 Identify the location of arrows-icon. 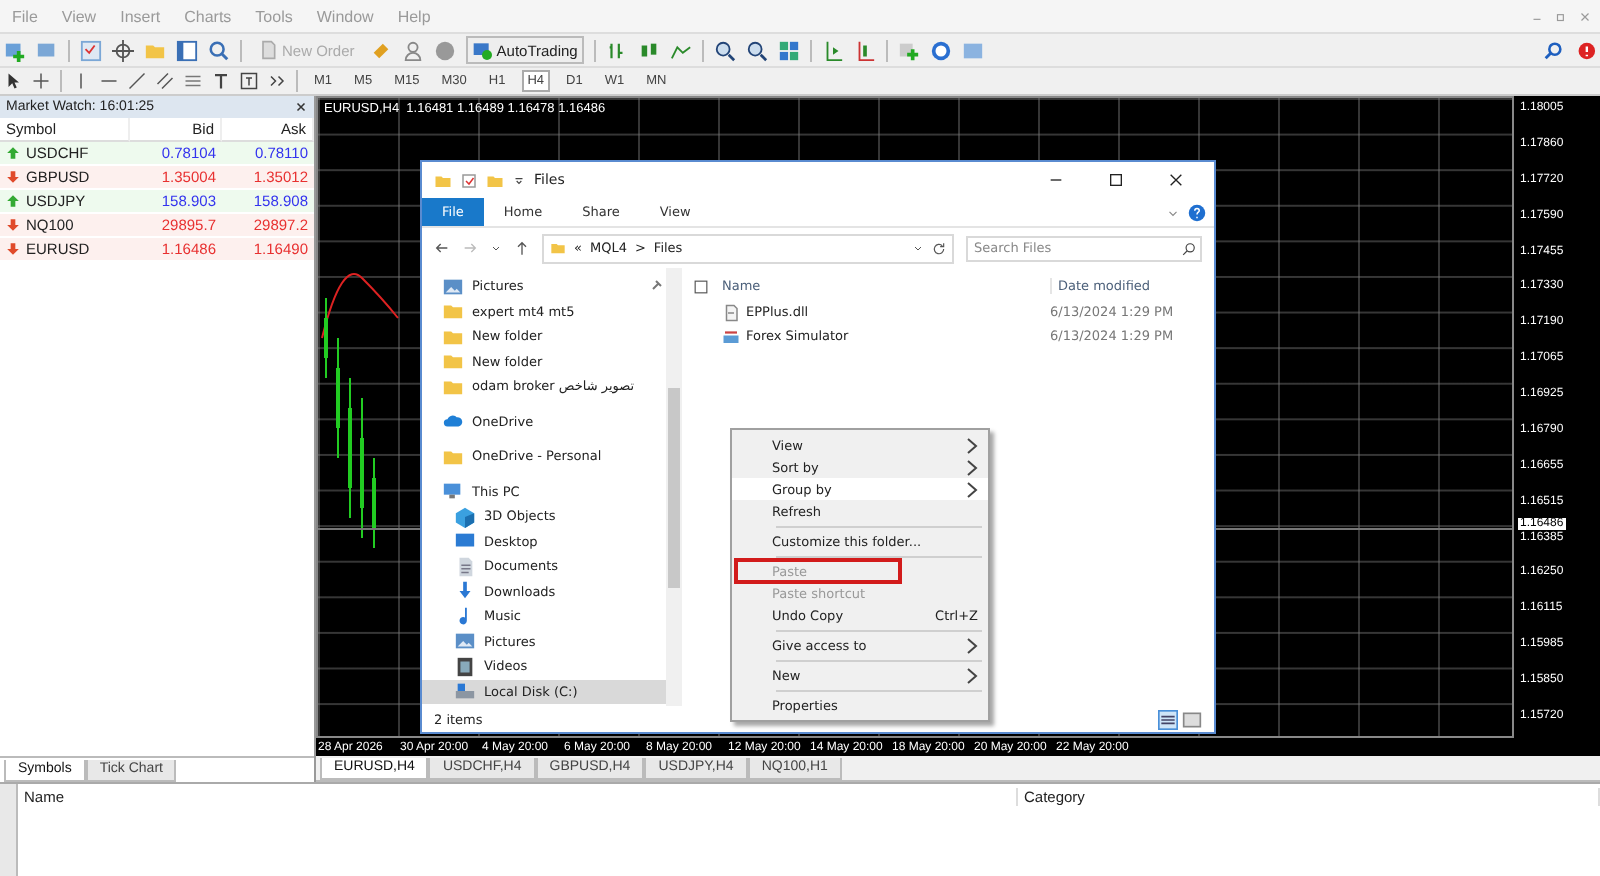
(277, 81).